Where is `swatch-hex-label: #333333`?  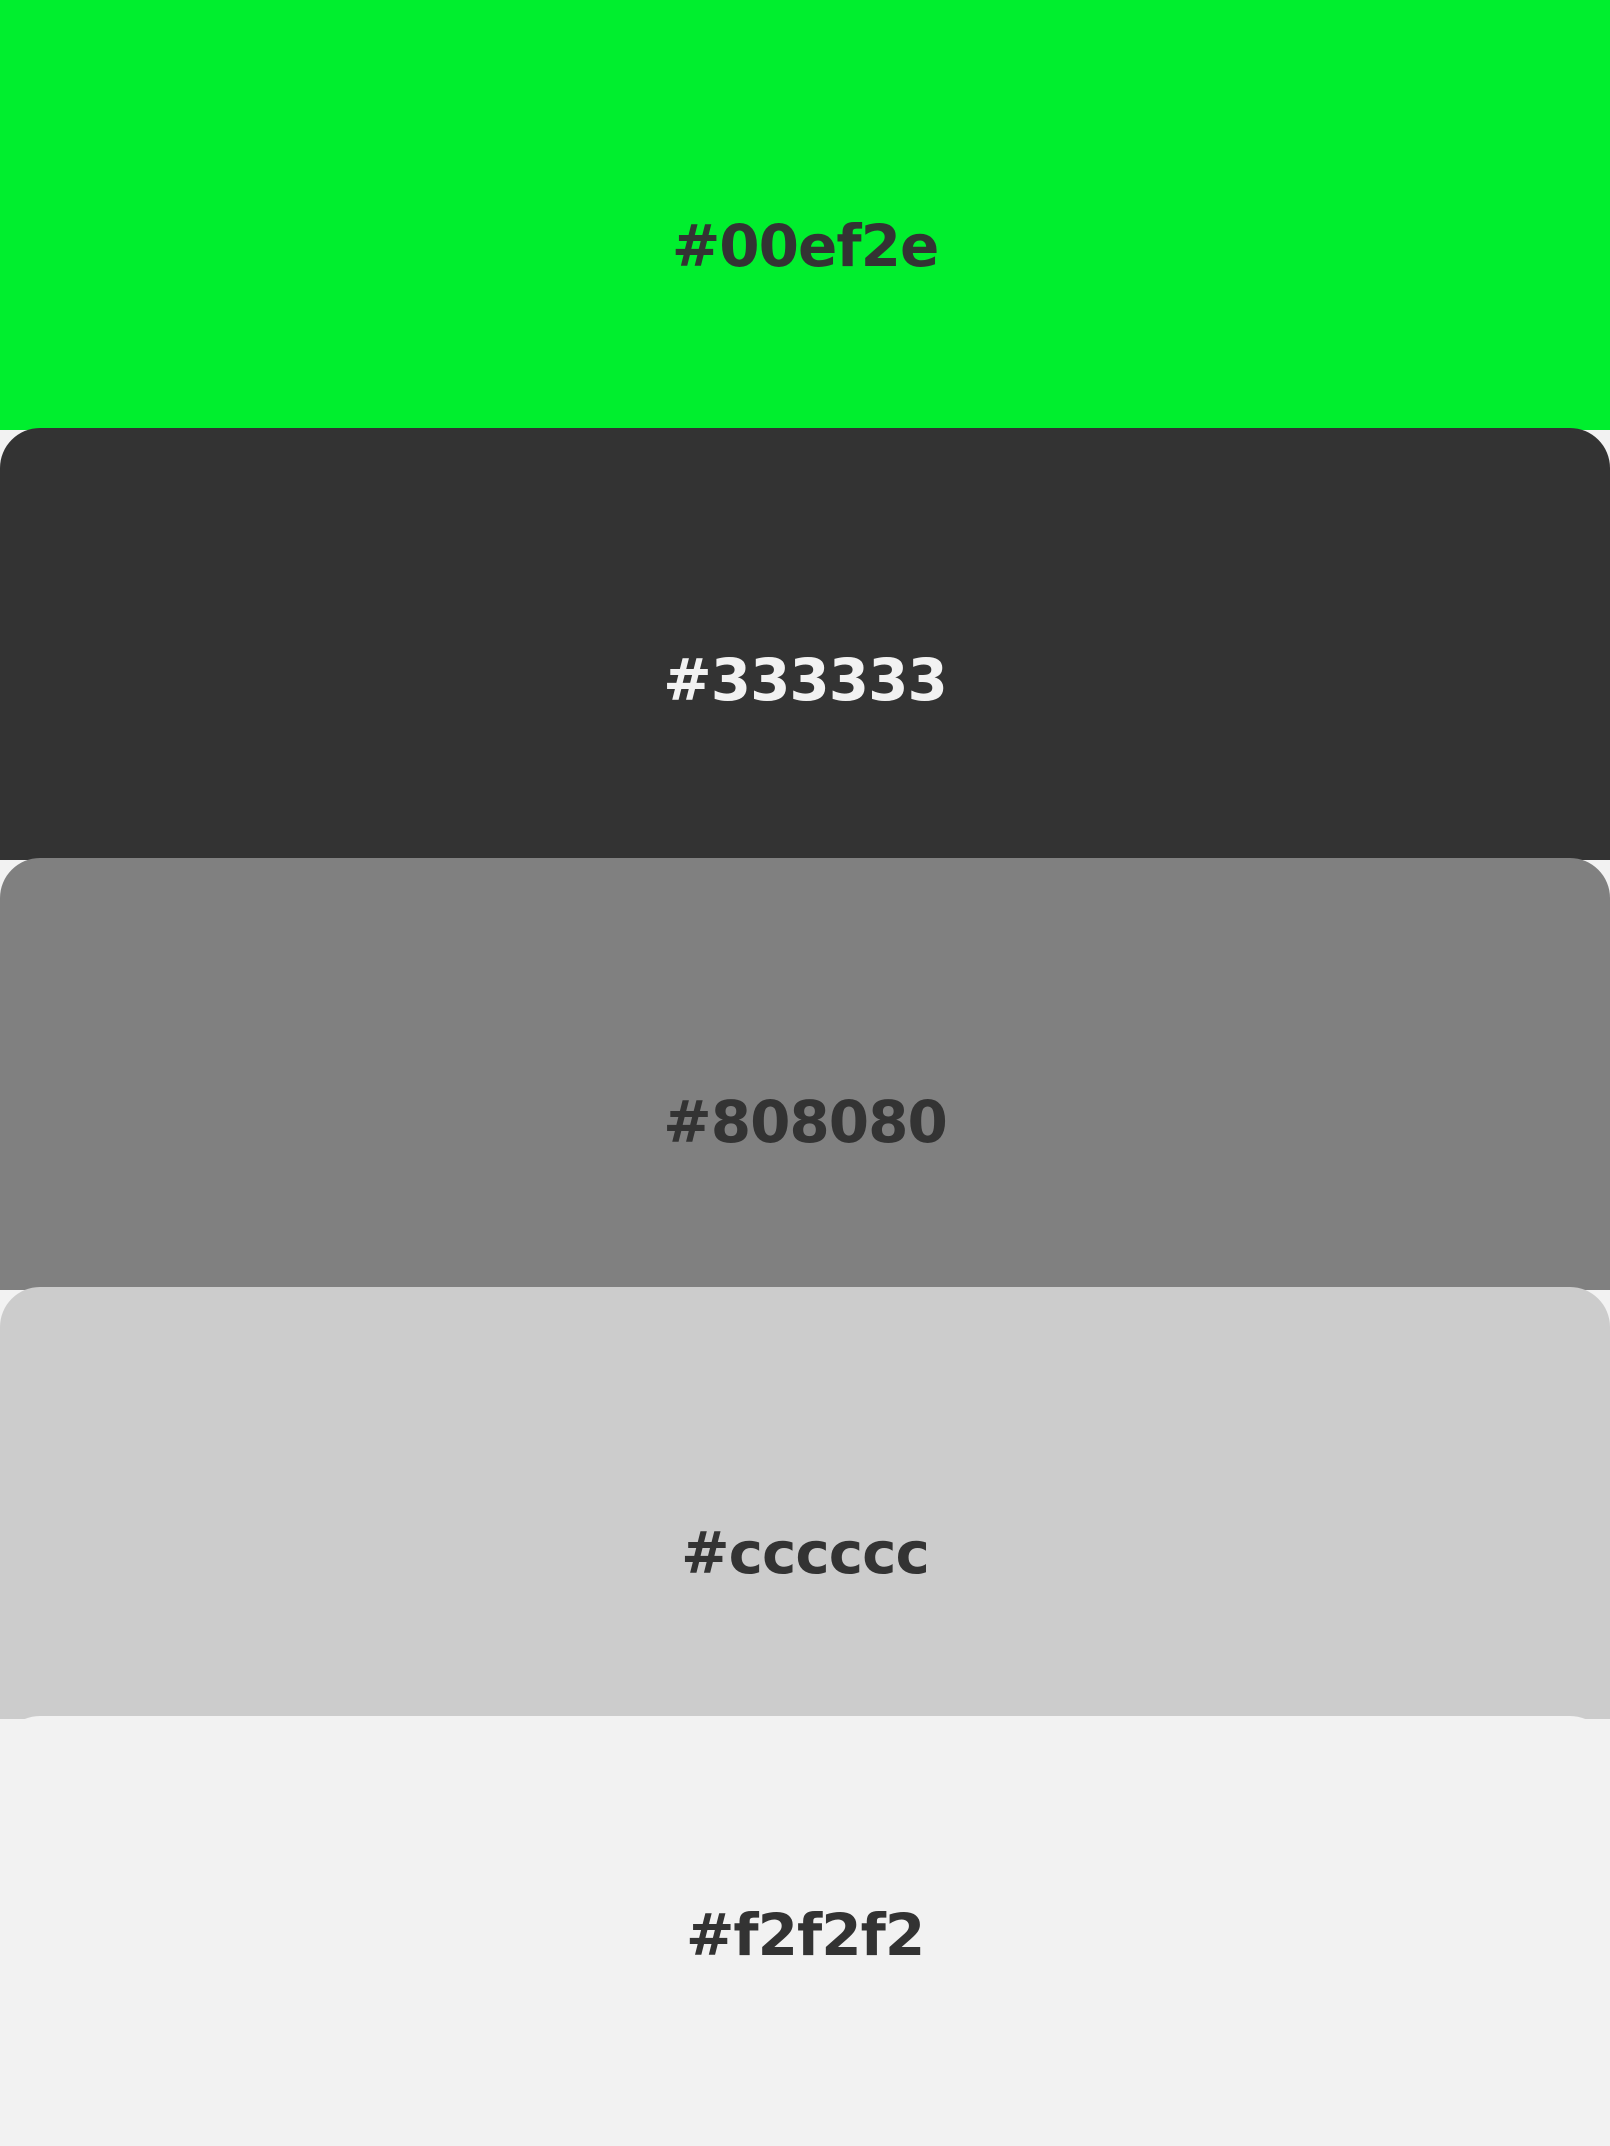
swatch-hex-label: #333333 is located at coordinates (805, 680).